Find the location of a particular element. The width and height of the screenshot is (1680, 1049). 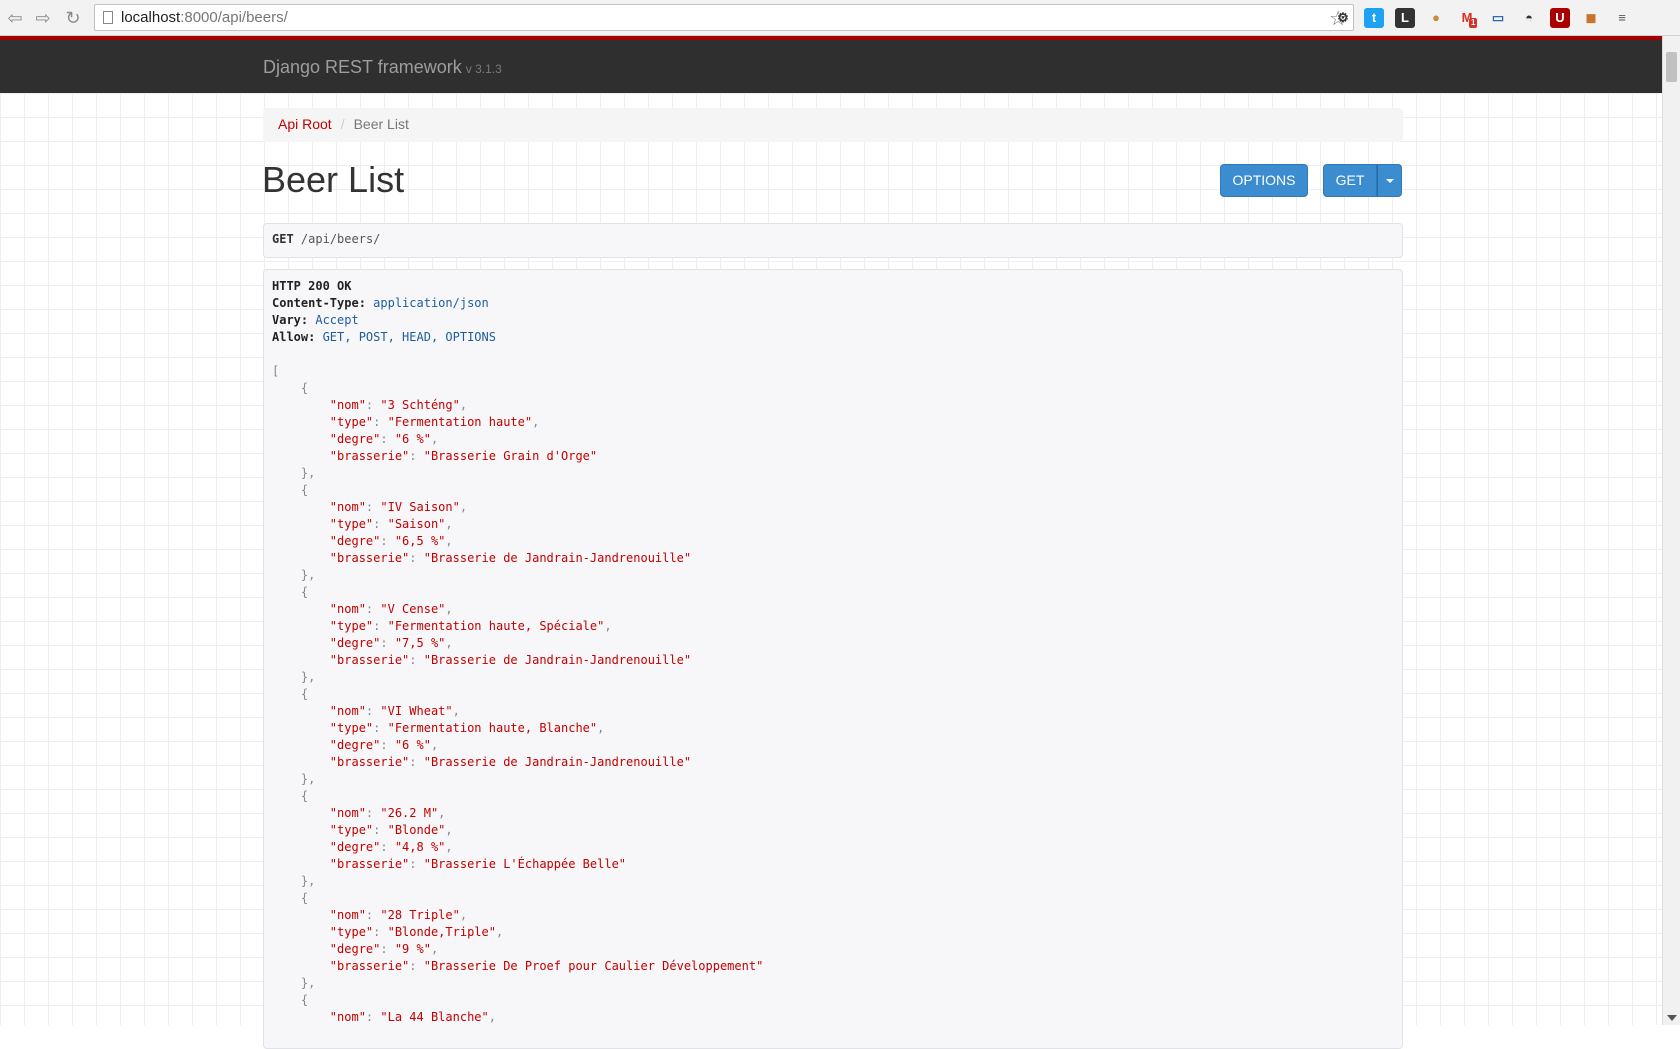

response-header: Vary: Accept is located at coordinates (315, 320).